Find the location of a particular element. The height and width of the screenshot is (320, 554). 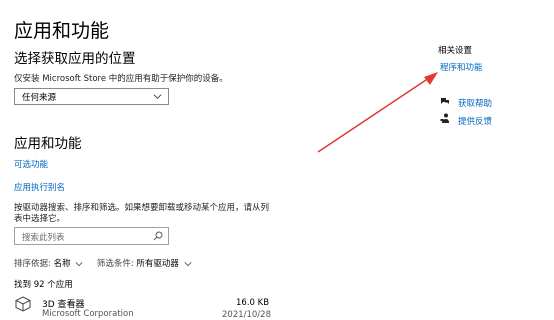

annotation-arrow is located at coordinates (377, 112).